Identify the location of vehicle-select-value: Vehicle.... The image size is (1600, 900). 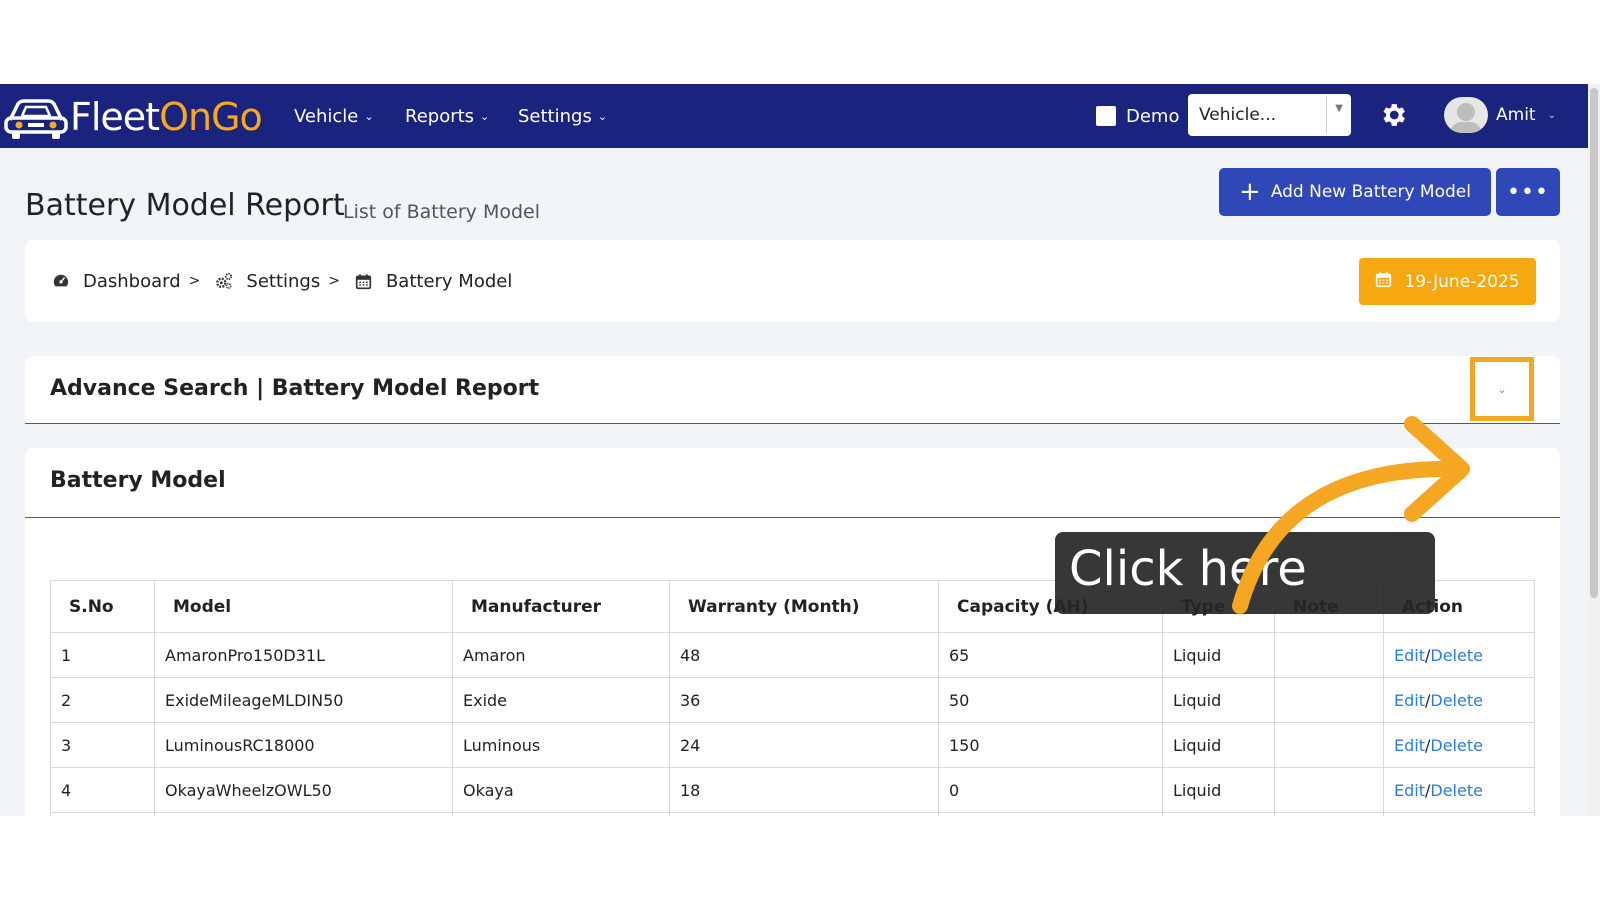
(1238, 115).